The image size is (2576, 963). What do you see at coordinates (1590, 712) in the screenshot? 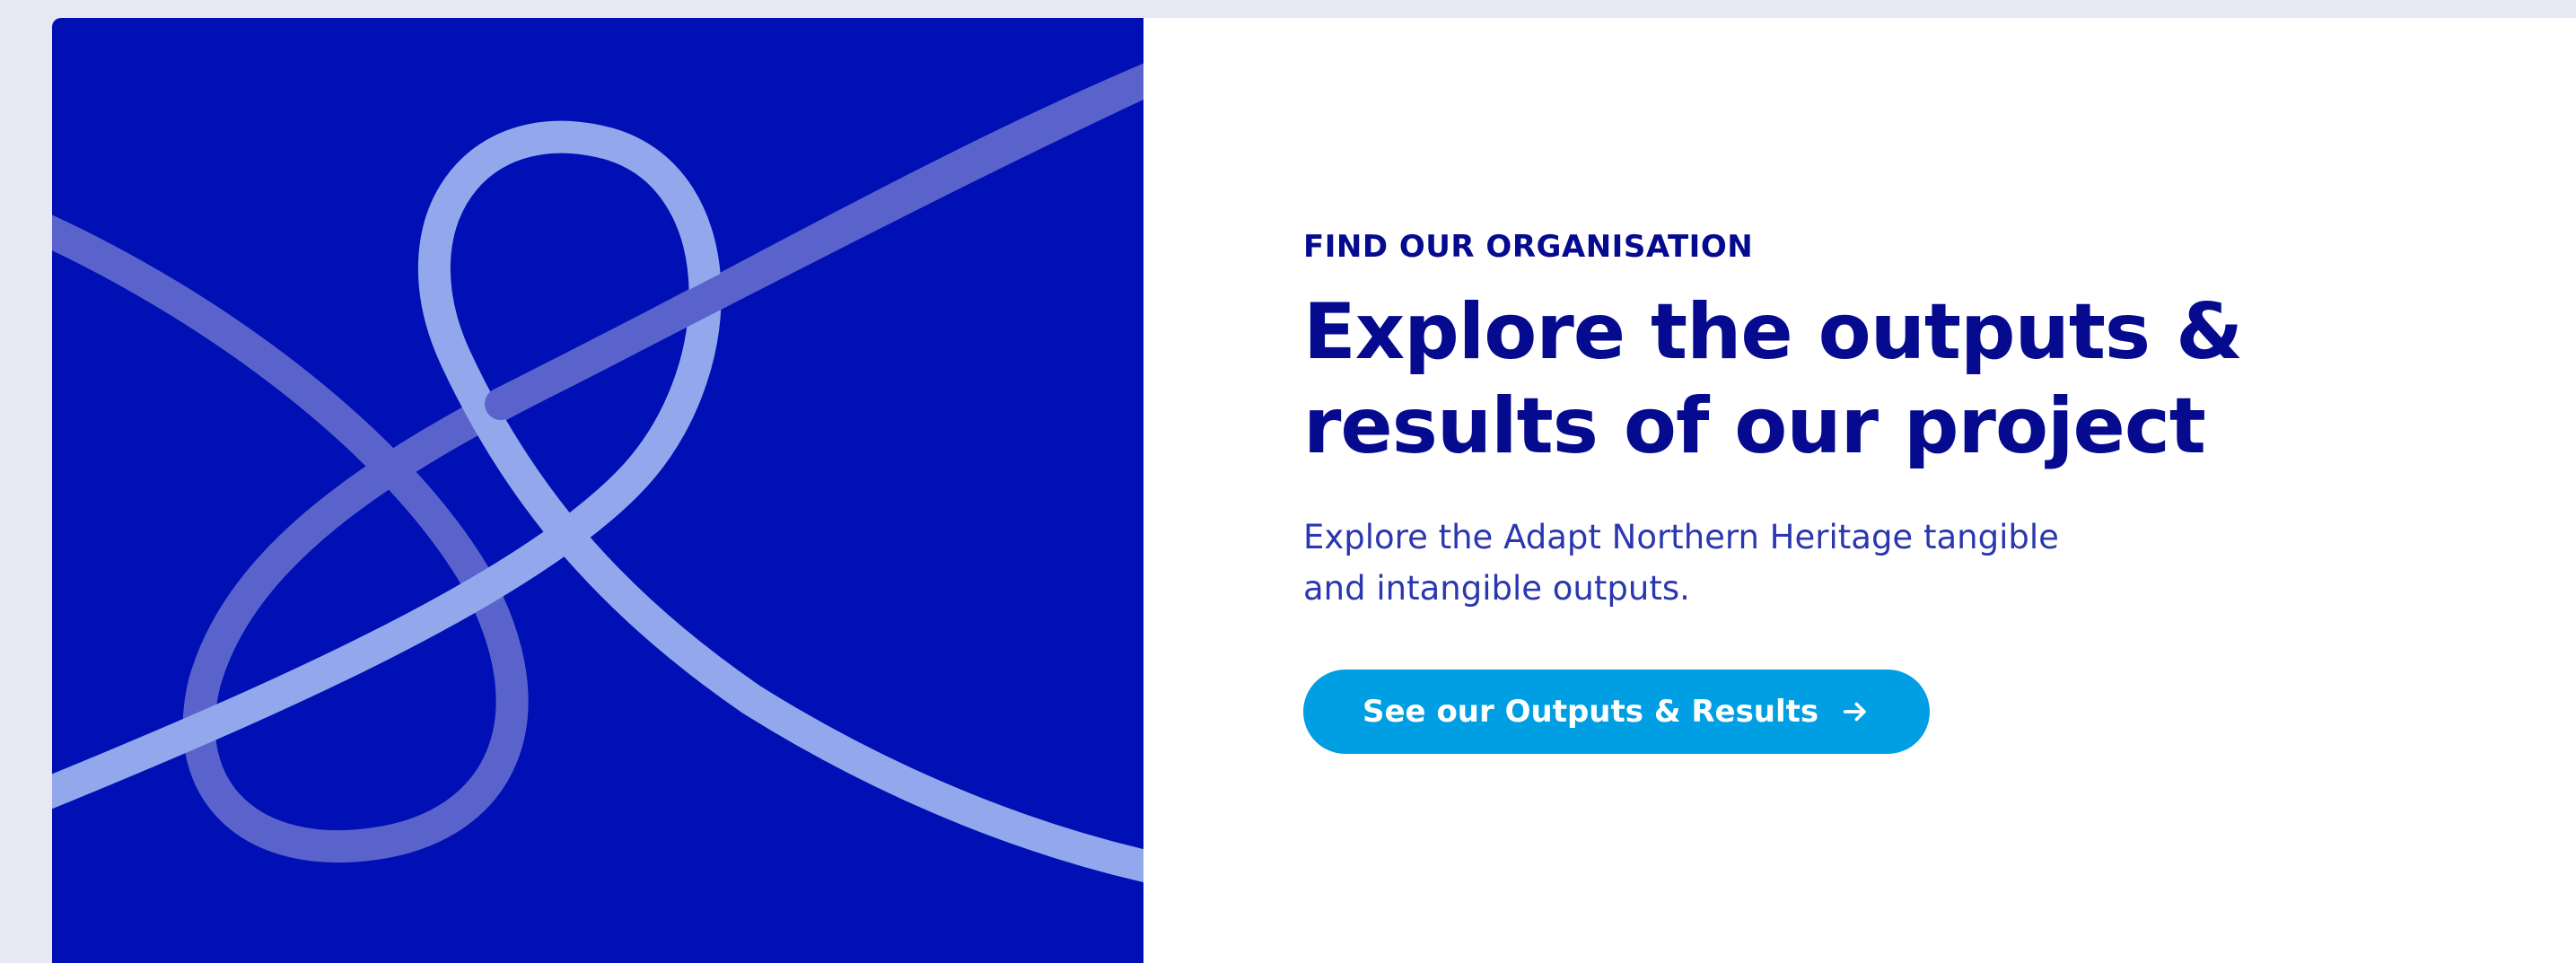
I see `see-outputs-button-label: See our Outputs & Results` at bounding box center [1590, 712].